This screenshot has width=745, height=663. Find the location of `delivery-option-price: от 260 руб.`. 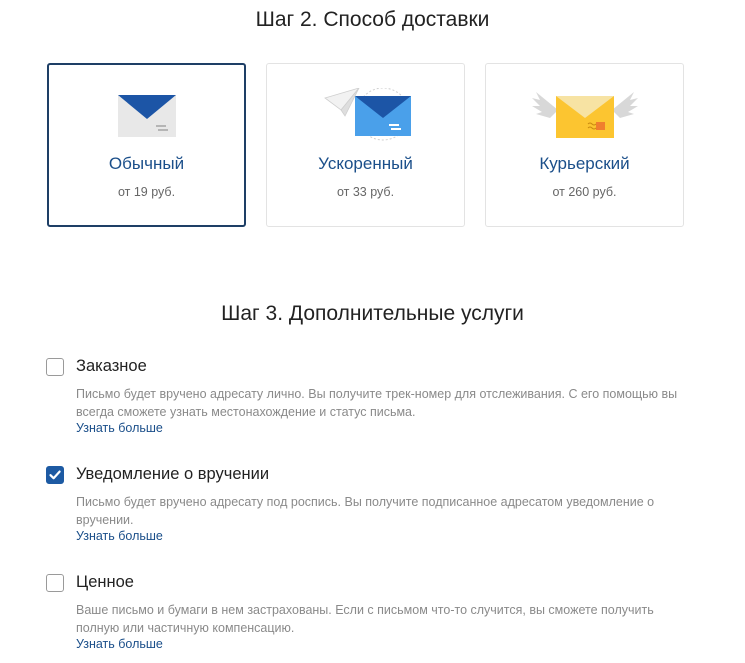

delivery-option-price: от 260 руб. is located at coordinates (584, 192).